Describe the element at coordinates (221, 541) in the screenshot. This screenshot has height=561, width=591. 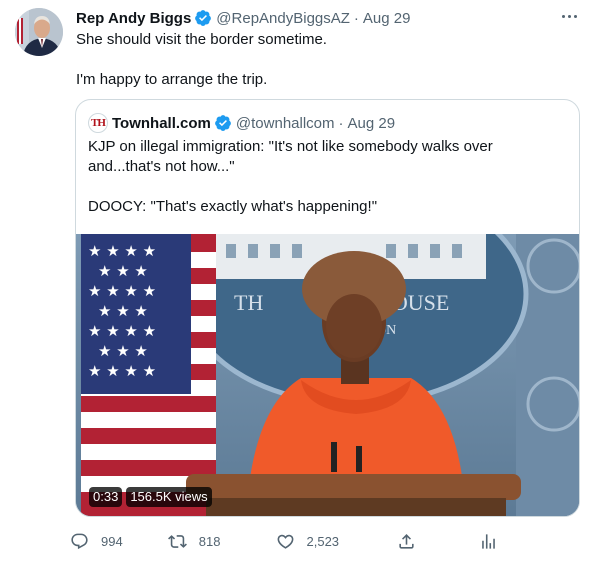
I see `retweet-button: 818` at that location.